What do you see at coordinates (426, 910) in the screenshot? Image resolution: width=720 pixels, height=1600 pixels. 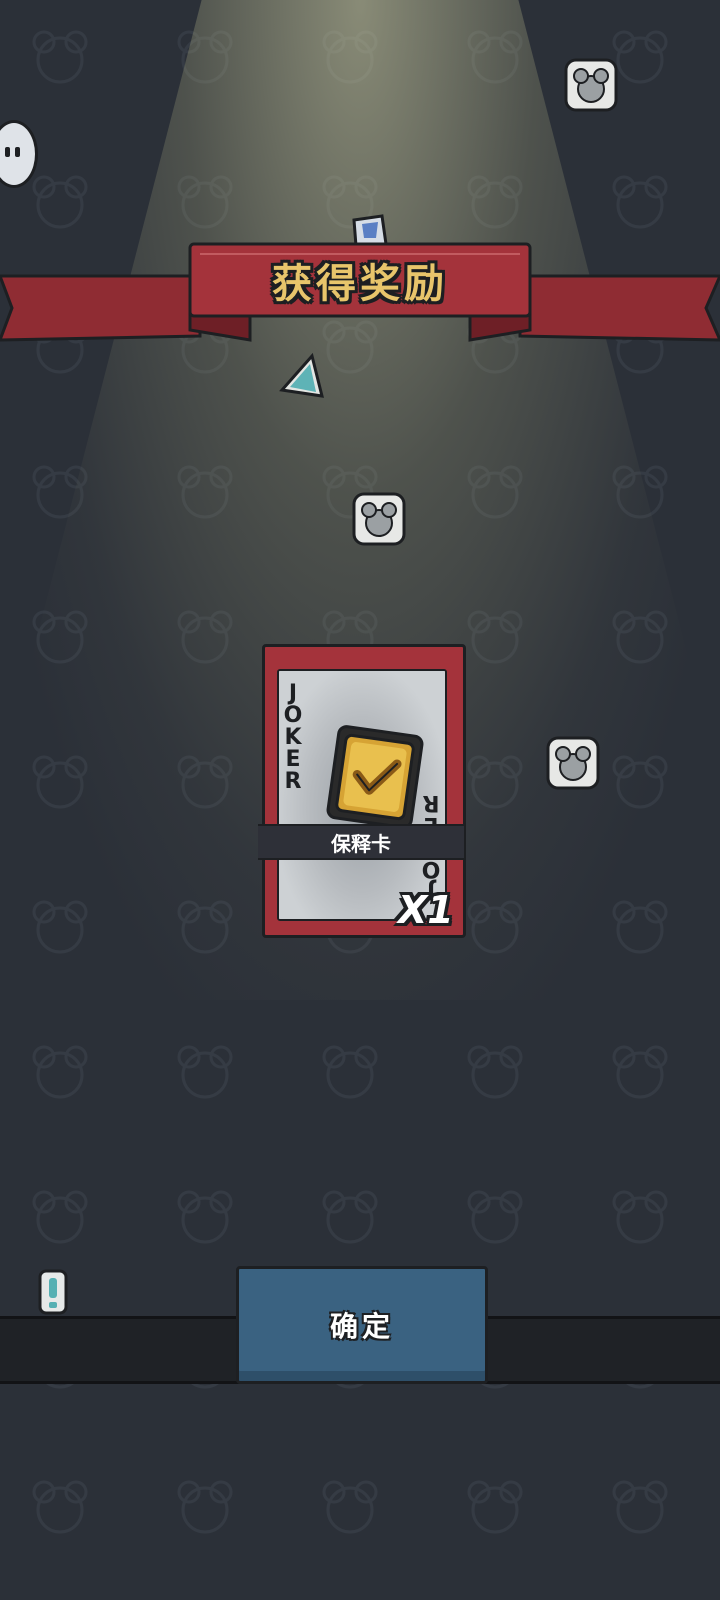 I see `reward-quantity: X1` at bounding box center [426, 910].